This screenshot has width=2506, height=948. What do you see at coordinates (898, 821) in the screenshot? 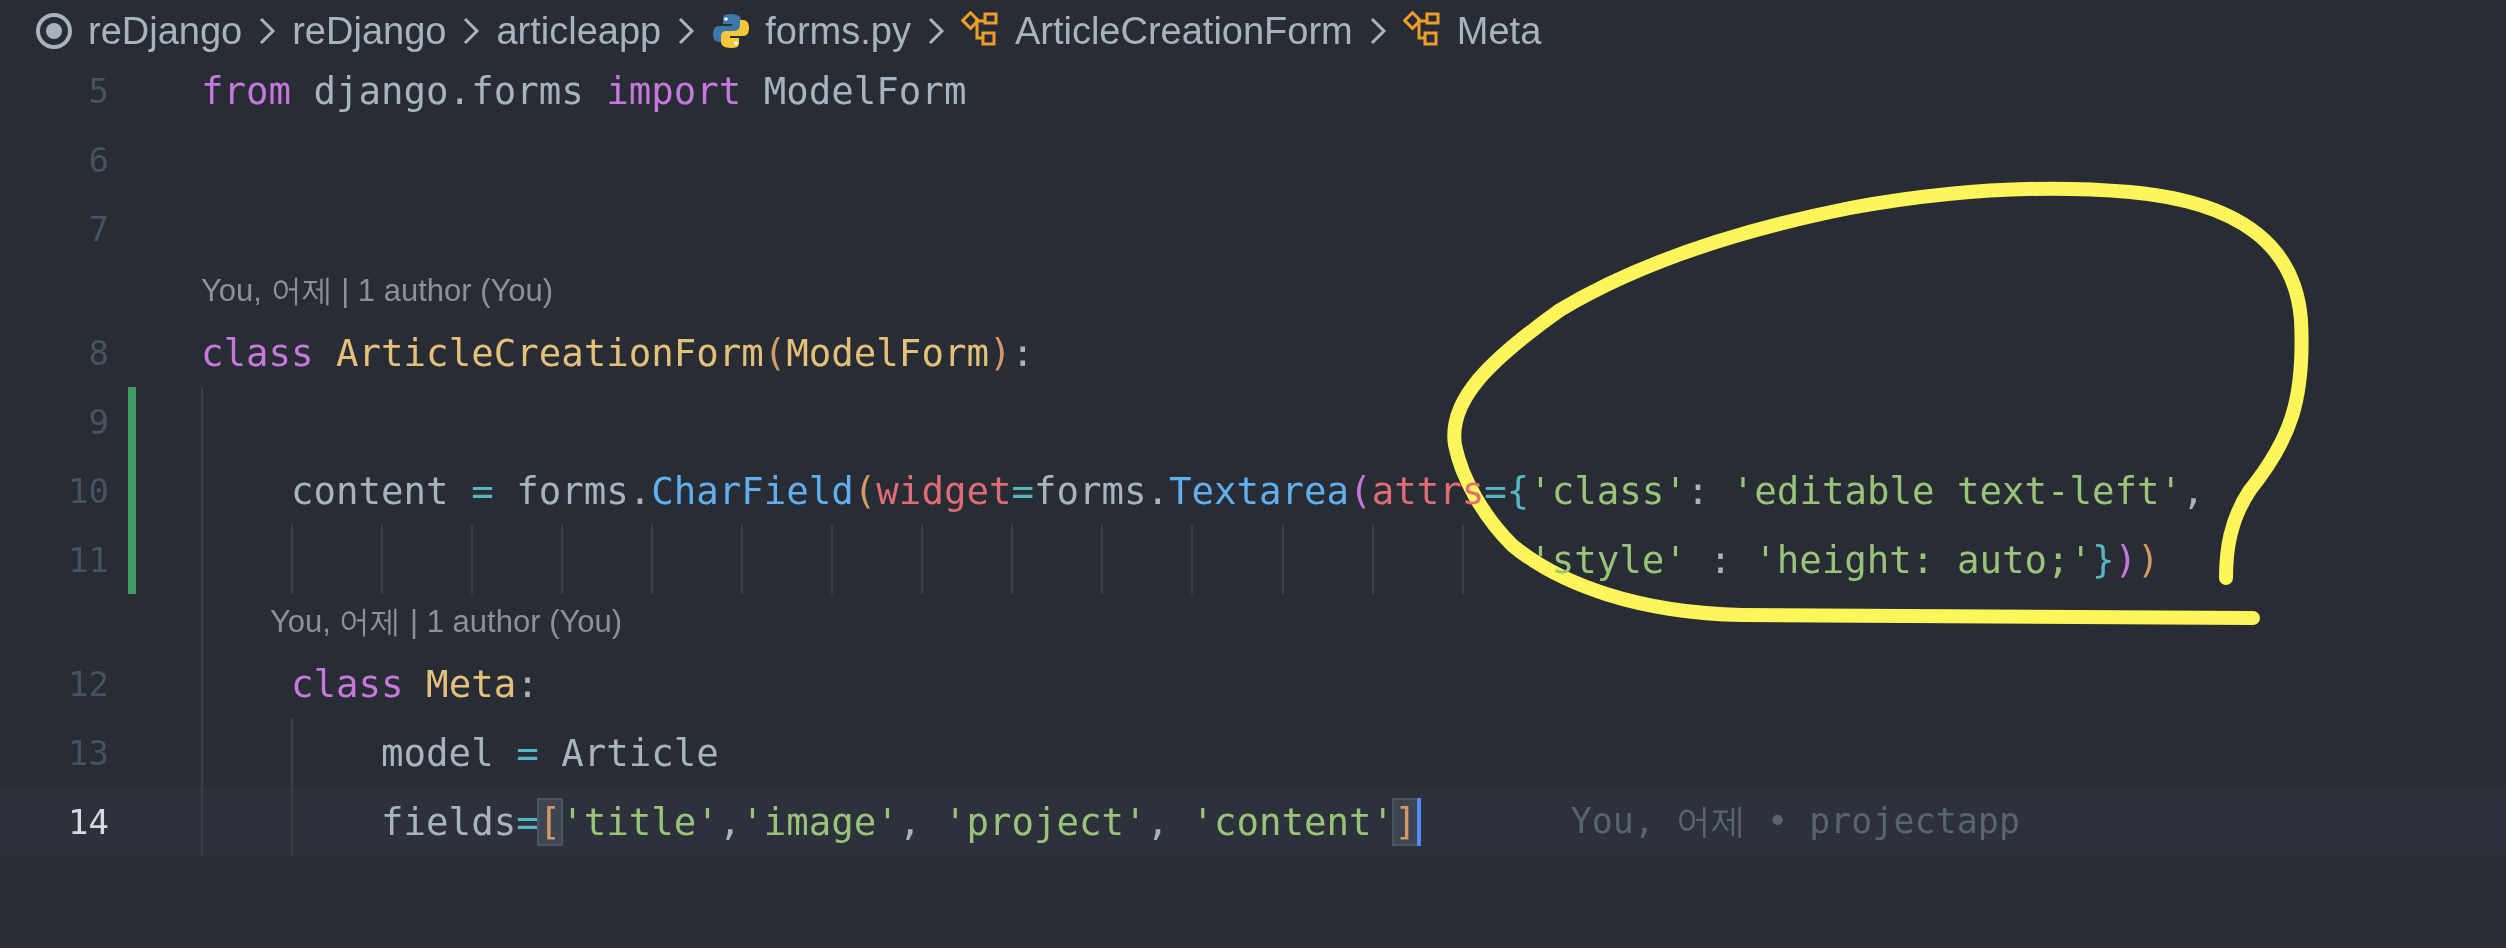
I see `code-line: fields=['title','image', 'project', 'content']` at bounding box center [898, 821].